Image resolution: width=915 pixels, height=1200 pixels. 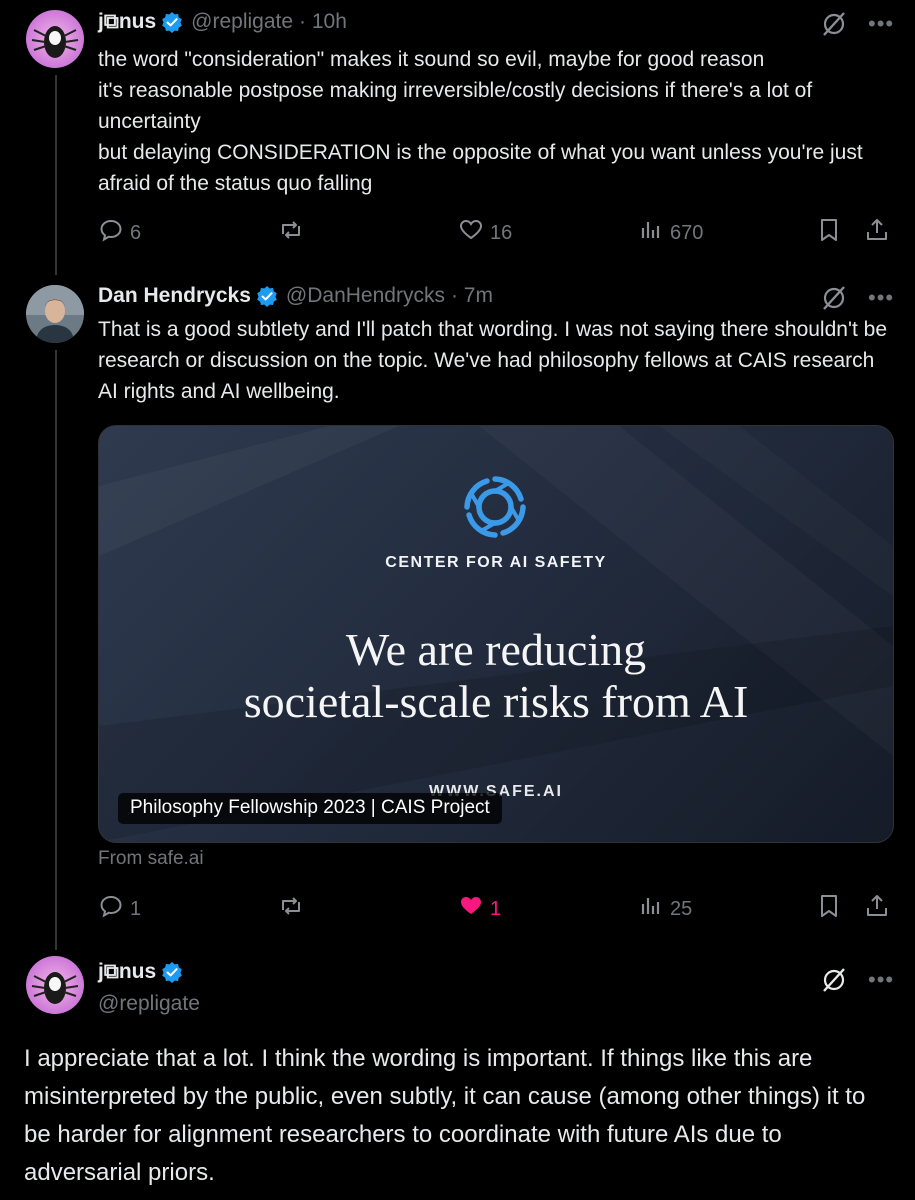 I want to click on like-icon, so click(x=471, y=233).